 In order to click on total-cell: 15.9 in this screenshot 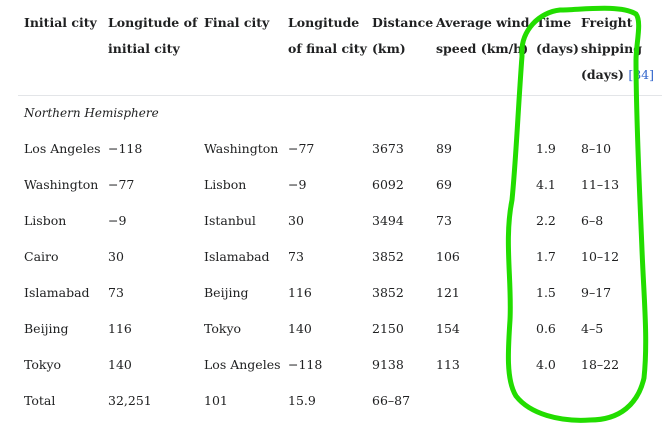, I will do `click(302, 400)`.